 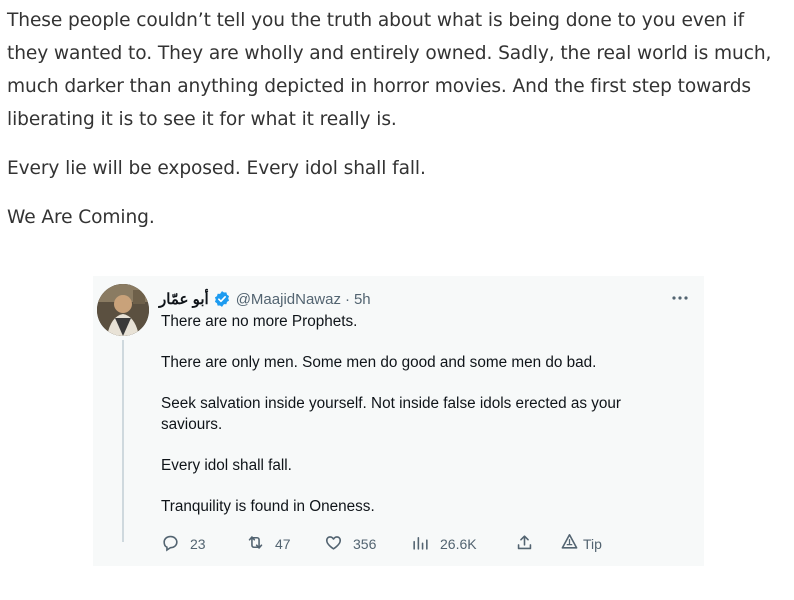 I want to click on tip-icon, so click(x=569, y=544).